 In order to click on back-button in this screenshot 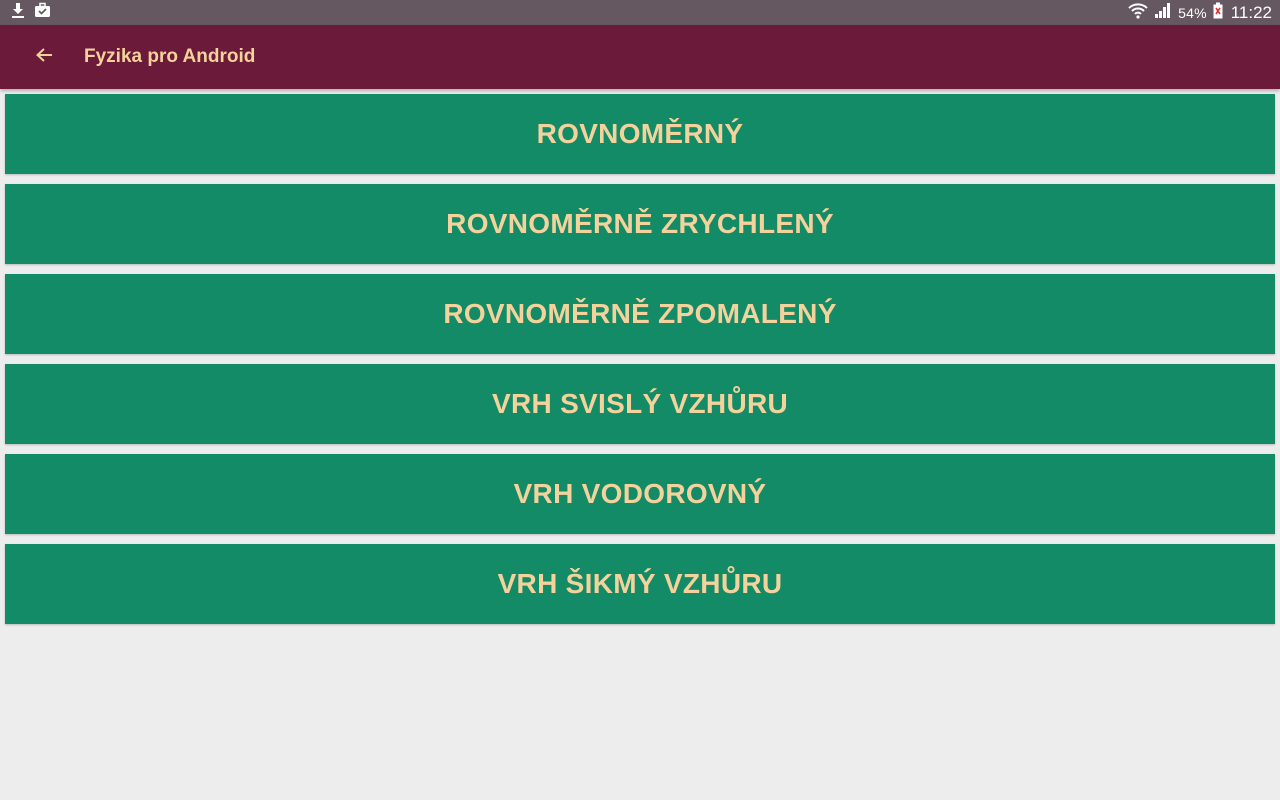, I will do `click(44, 57)`.